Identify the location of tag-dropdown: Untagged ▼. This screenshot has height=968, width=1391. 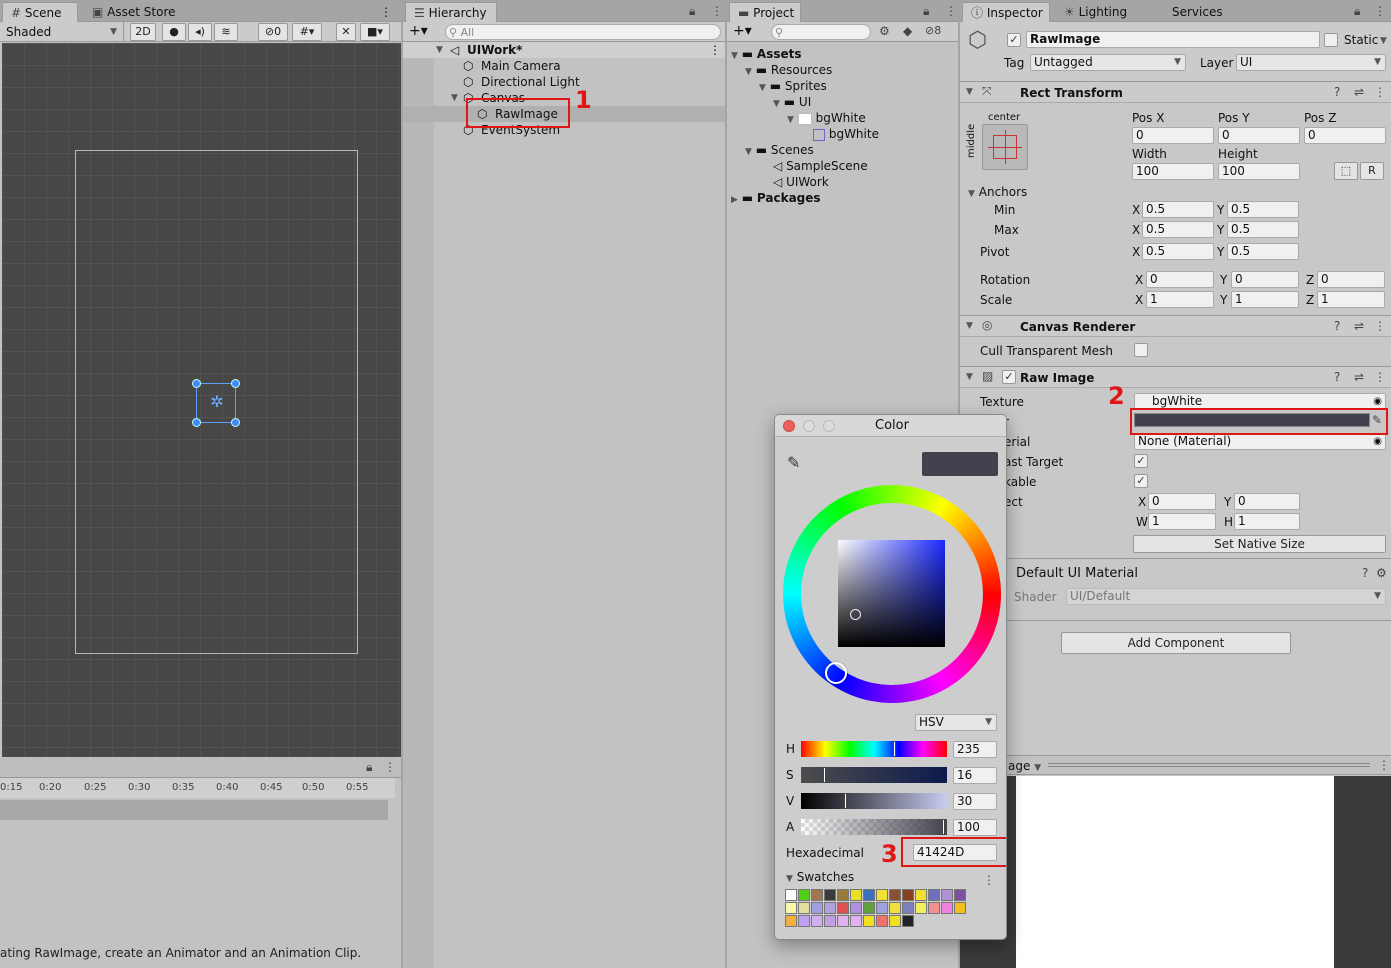
(1108, 62).